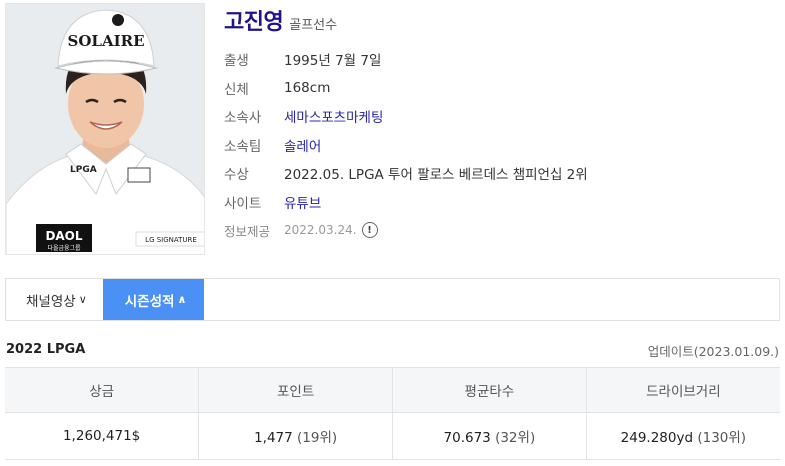  Describe the element at coordinates (406, 202) in the screenshot. I see `info-row-site: 사이트 유튜브` at that location.